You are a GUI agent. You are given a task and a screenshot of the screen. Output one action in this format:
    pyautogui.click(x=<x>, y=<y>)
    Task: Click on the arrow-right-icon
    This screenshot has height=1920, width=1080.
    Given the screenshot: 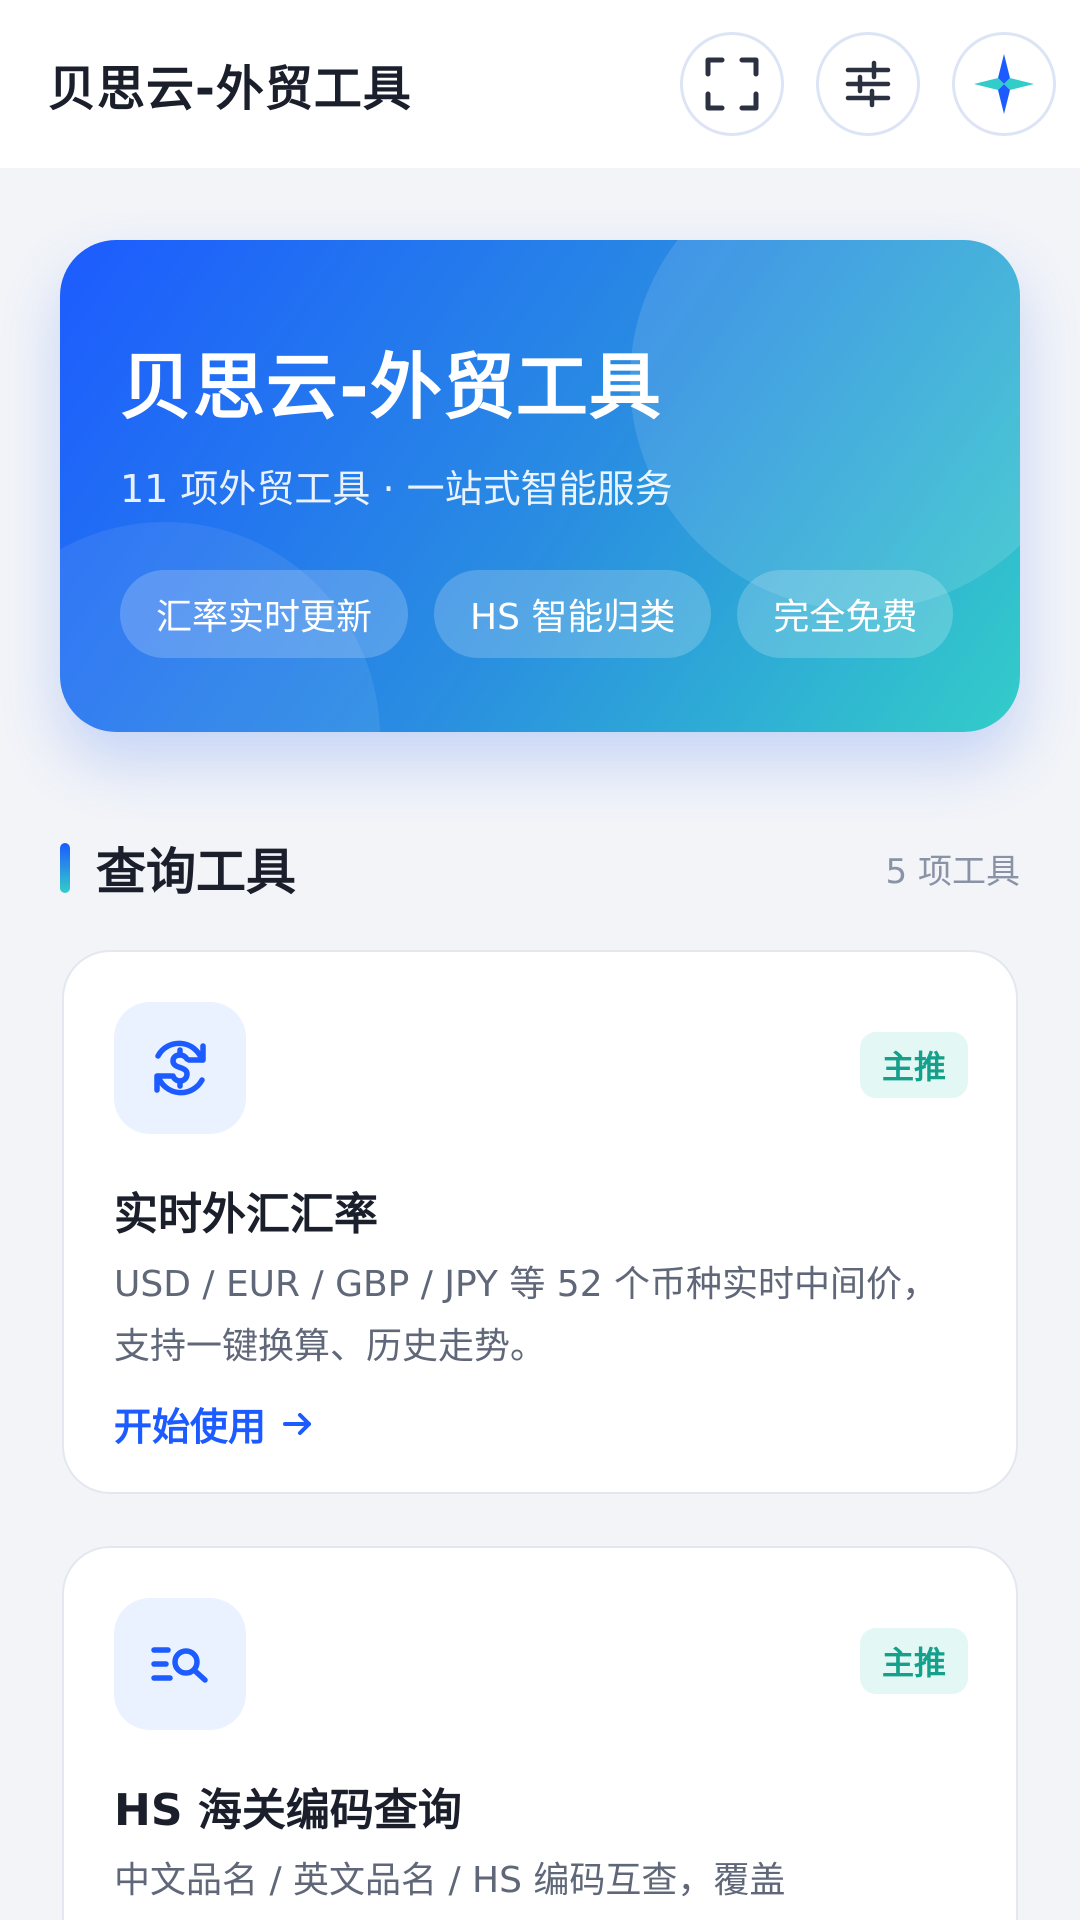 What is the action you would take?
    pyautogui.click(x=297, y=1423)
    